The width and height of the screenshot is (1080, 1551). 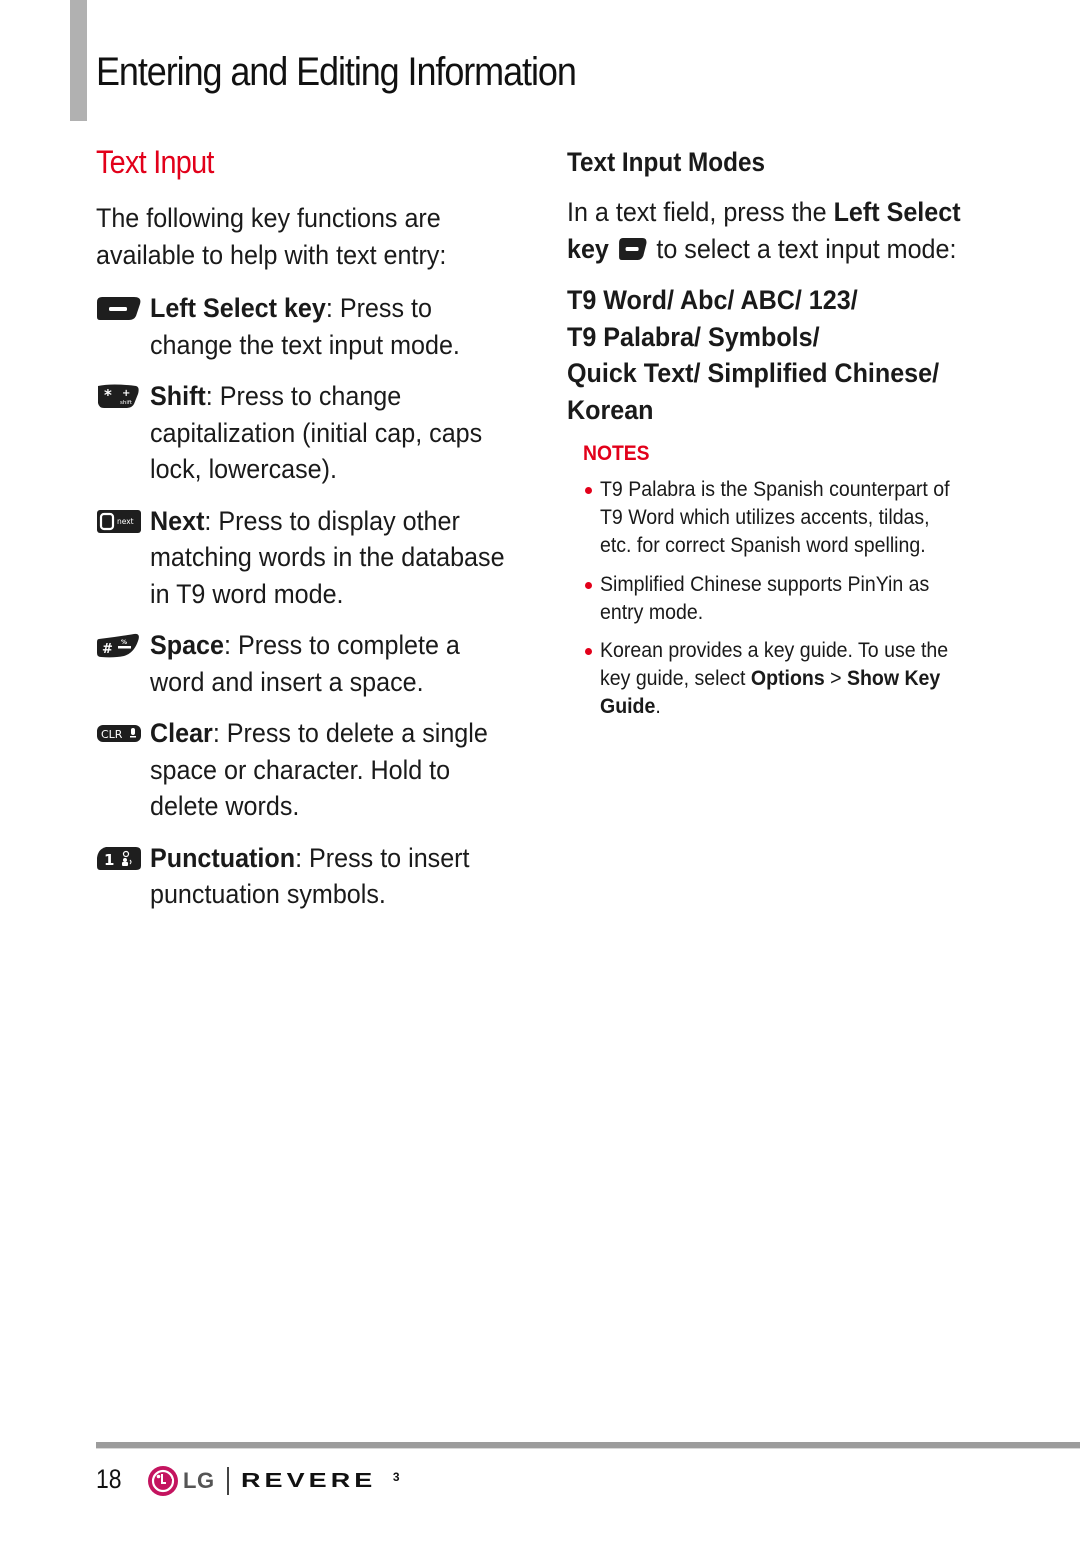 I want to click on modes-line: T9 Palabra/ Symbols/, so click(x=693, y=336).